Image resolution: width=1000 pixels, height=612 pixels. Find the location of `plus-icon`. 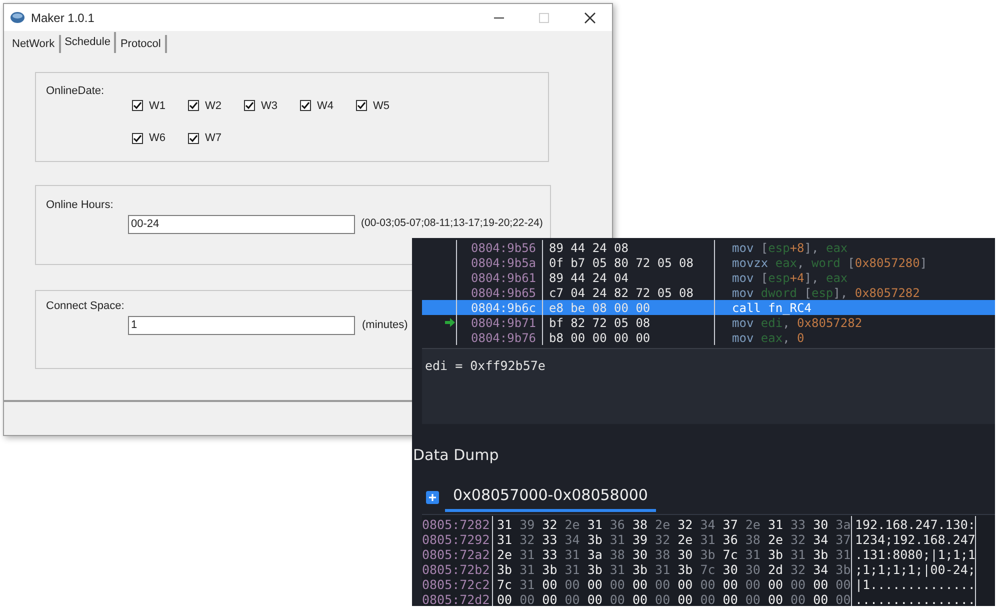

plus-icon is located at coordinates (432, 497).